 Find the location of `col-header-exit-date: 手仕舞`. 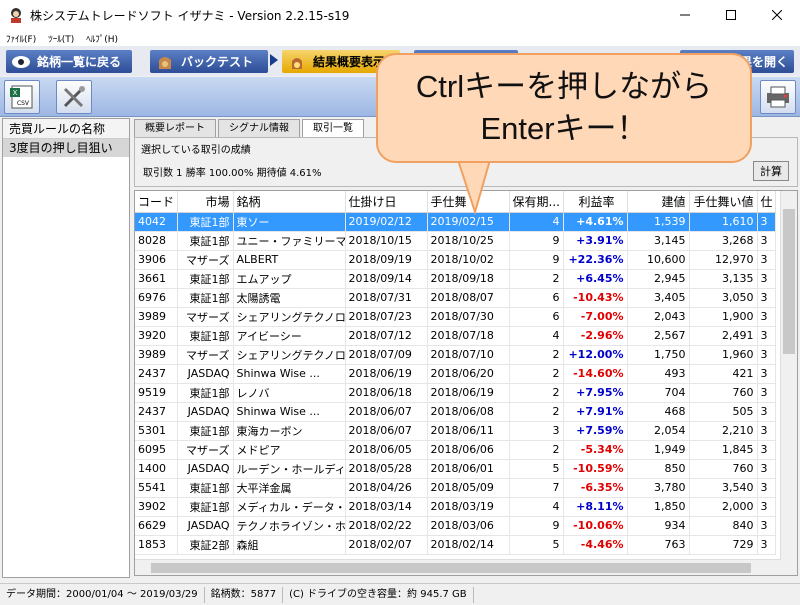

col-header-exit-date: 手仕舞 is located at coordinates (468, 202).